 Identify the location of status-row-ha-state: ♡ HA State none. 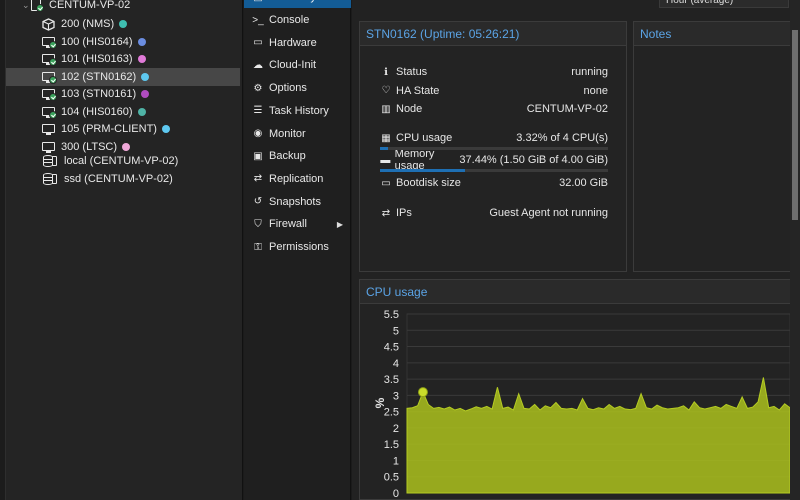
(494, 91).